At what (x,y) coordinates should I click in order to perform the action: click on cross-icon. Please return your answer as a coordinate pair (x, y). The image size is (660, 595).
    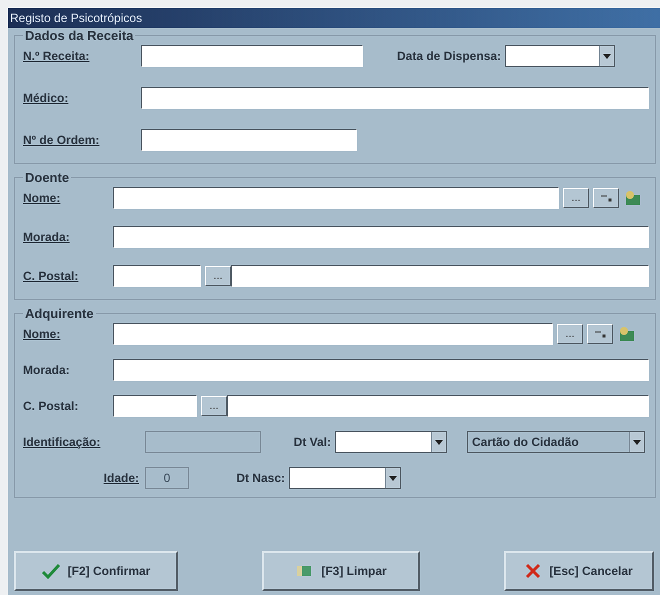
    Looking at the image, I should click on (533, 571).